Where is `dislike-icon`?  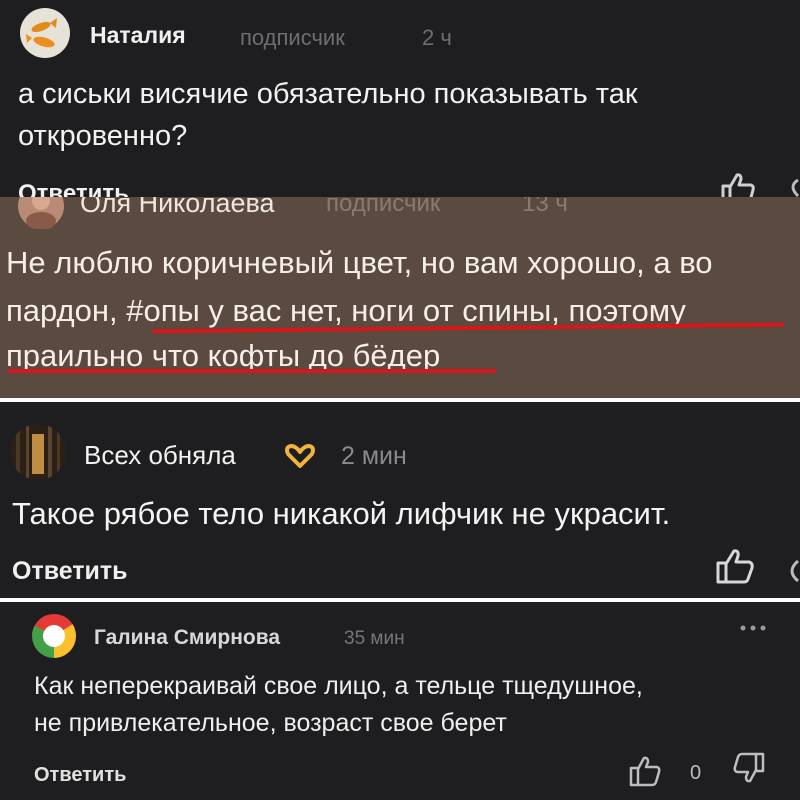 dislike-icon is located at coordinates (749, 768).